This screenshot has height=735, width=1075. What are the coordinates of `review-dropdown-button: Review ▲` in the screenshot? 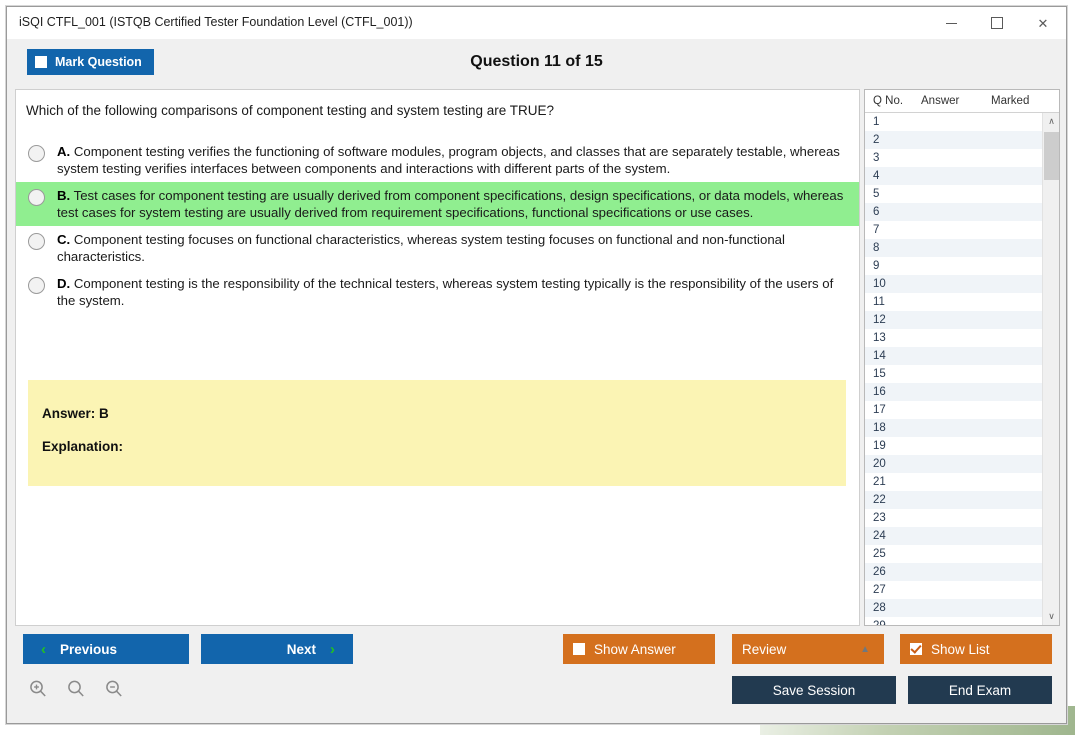 It's located at (808, 649).